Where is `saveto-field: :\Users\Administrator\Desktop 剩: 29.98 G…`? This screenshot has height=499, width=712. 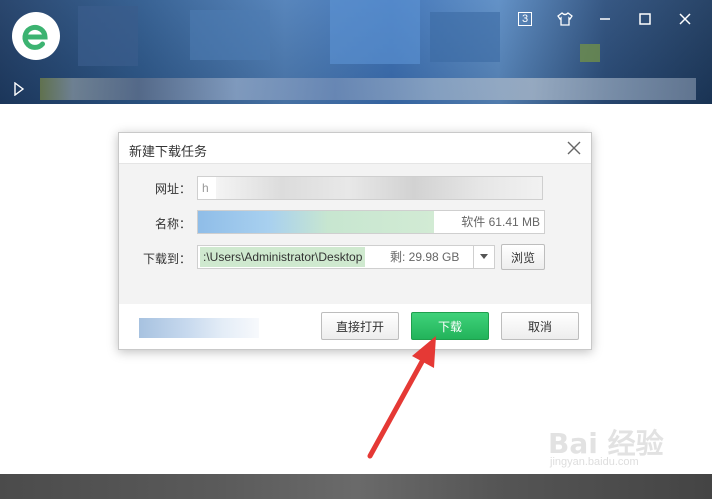 saveto-field: :\Users\Administrator\Desktop 剩: 29.98 G… is located at coordinates (346, 257).